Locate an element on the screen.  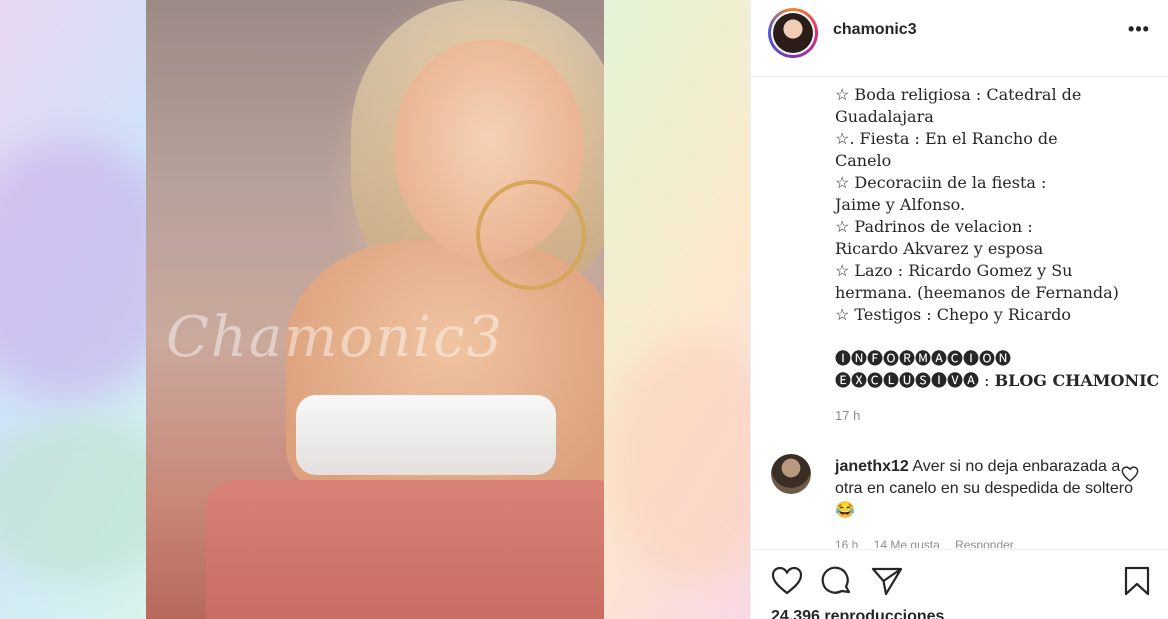
paper-plane-icon is located at coordinates (887, 581).